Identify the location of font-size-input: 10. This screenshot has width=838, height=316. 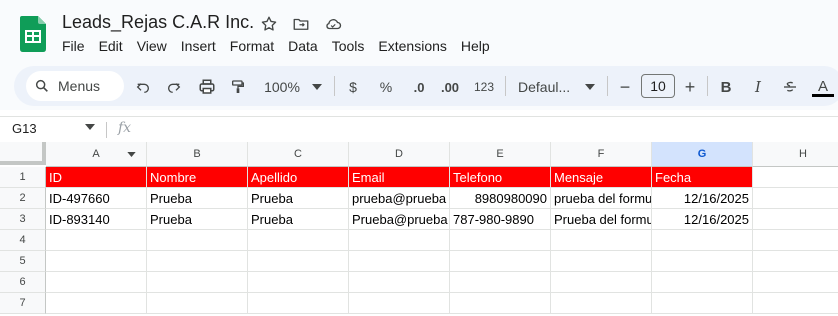
(658, 86).